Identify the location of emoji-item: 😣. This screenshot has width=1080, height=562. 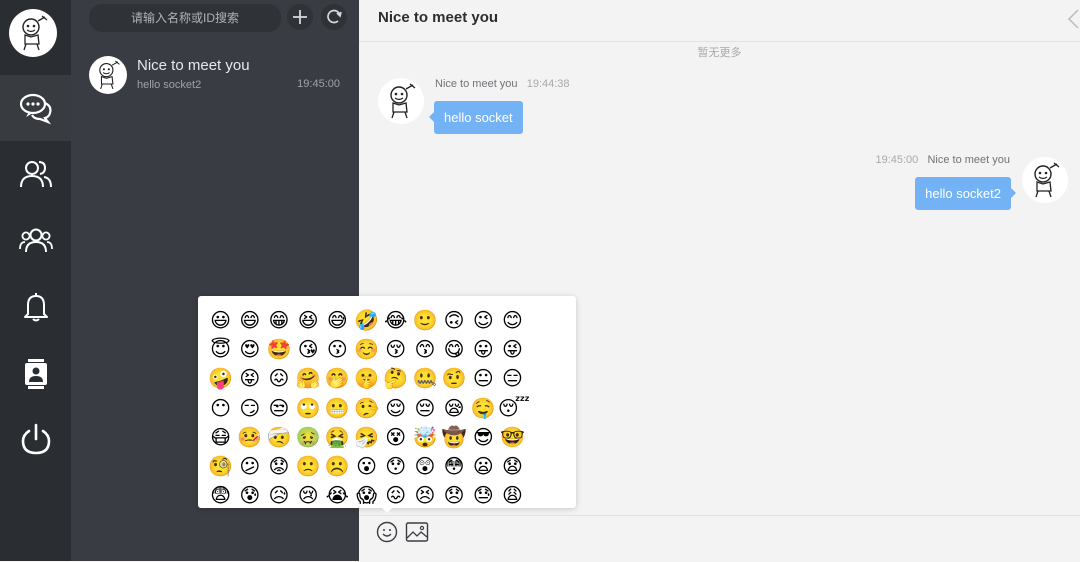
(424, 494).